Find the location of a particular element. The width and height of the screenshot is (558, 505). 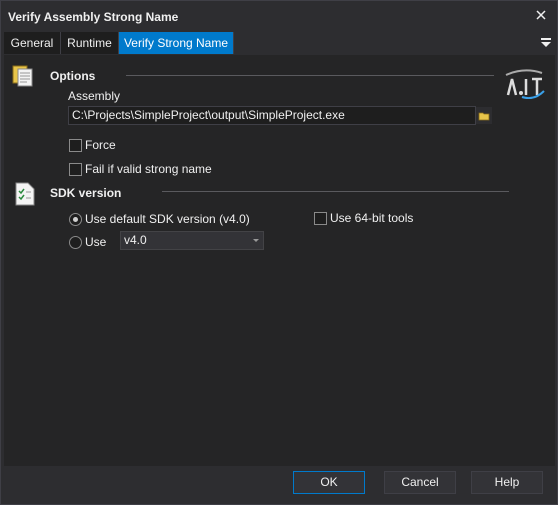

tab-bar: General Runtime Verify Strong Name is located at coordinates (279, 43).